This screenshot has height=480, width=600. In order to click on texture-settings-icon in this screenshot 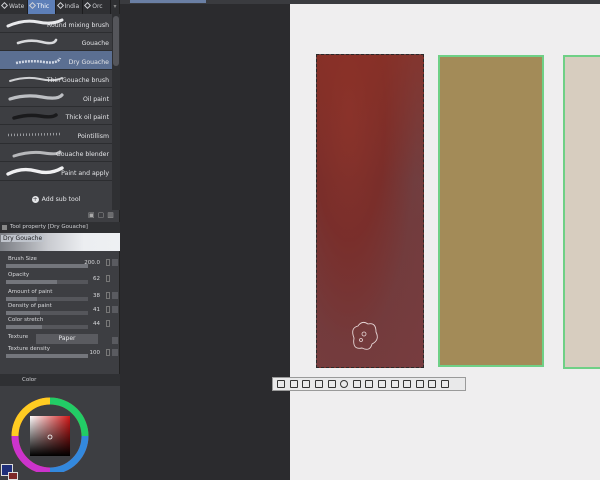, I will do `click(115, 340)`.